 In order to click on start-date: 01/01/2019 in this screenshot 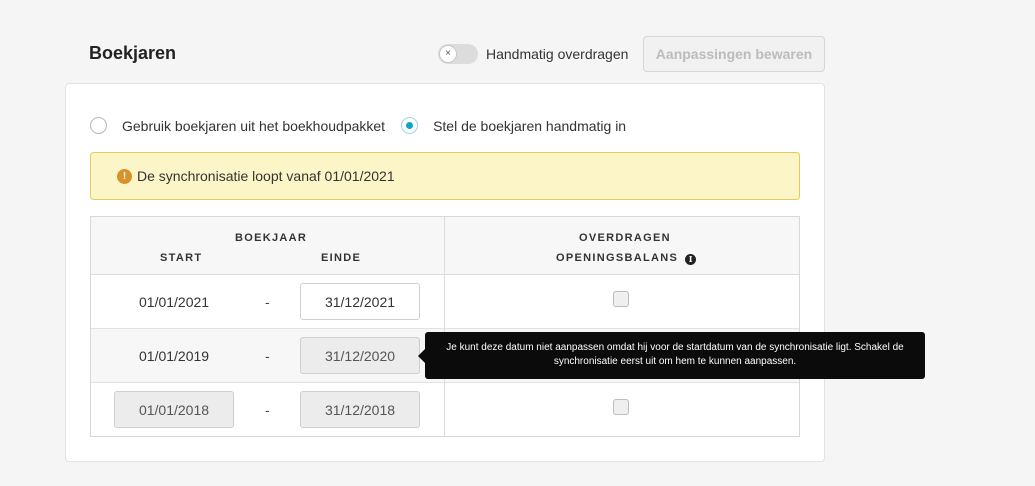, I will do `click(174, 356)`.